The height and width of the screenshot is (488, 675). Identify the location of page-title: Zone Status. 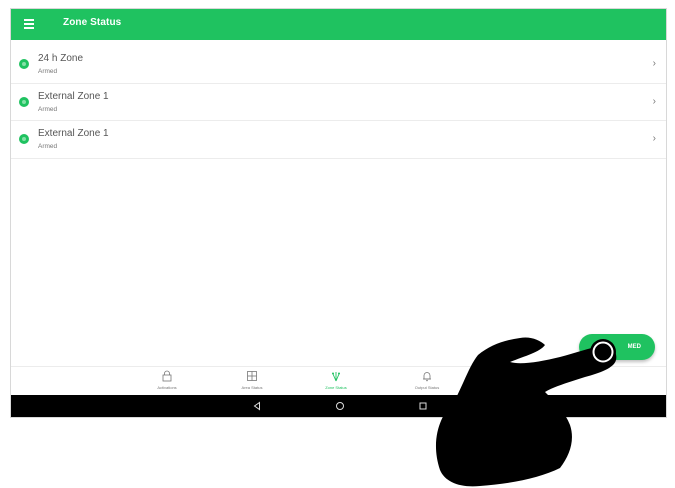
(92, 22).